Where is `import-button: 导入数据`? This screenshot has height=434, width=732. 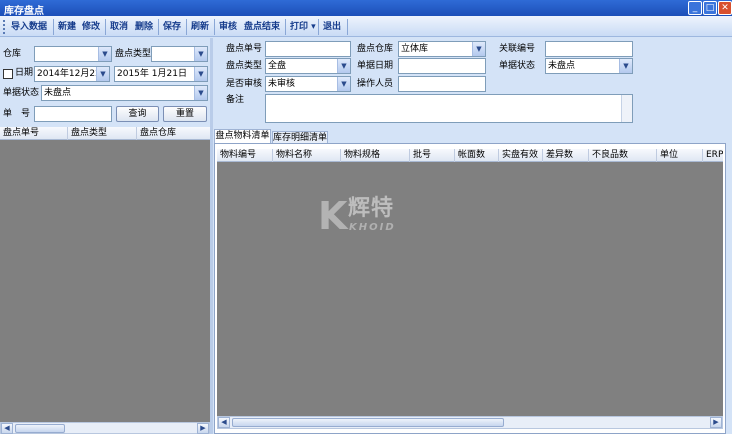 import-button: 导入数据 is located at coordinates (29, 27).